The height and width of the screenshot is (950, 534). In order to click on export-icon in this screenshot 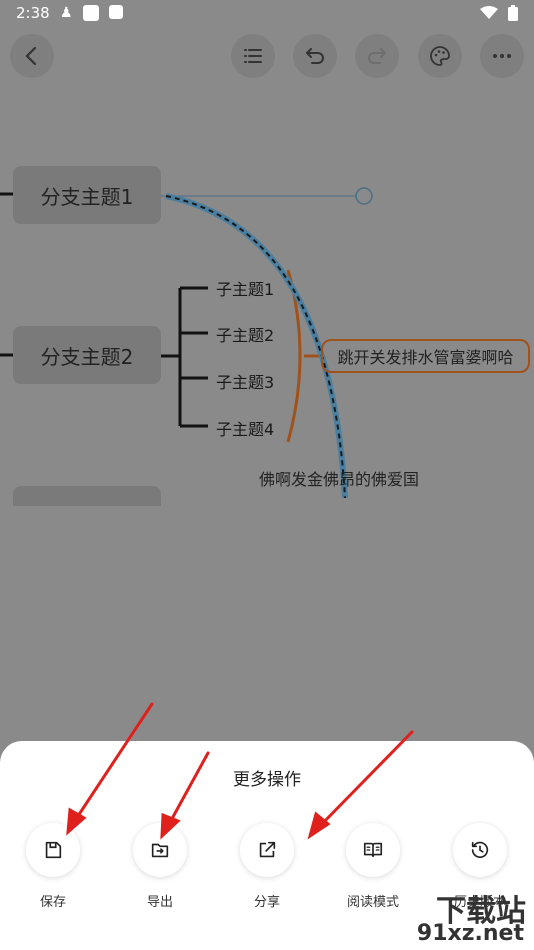, I will do `click(160, 850)`.